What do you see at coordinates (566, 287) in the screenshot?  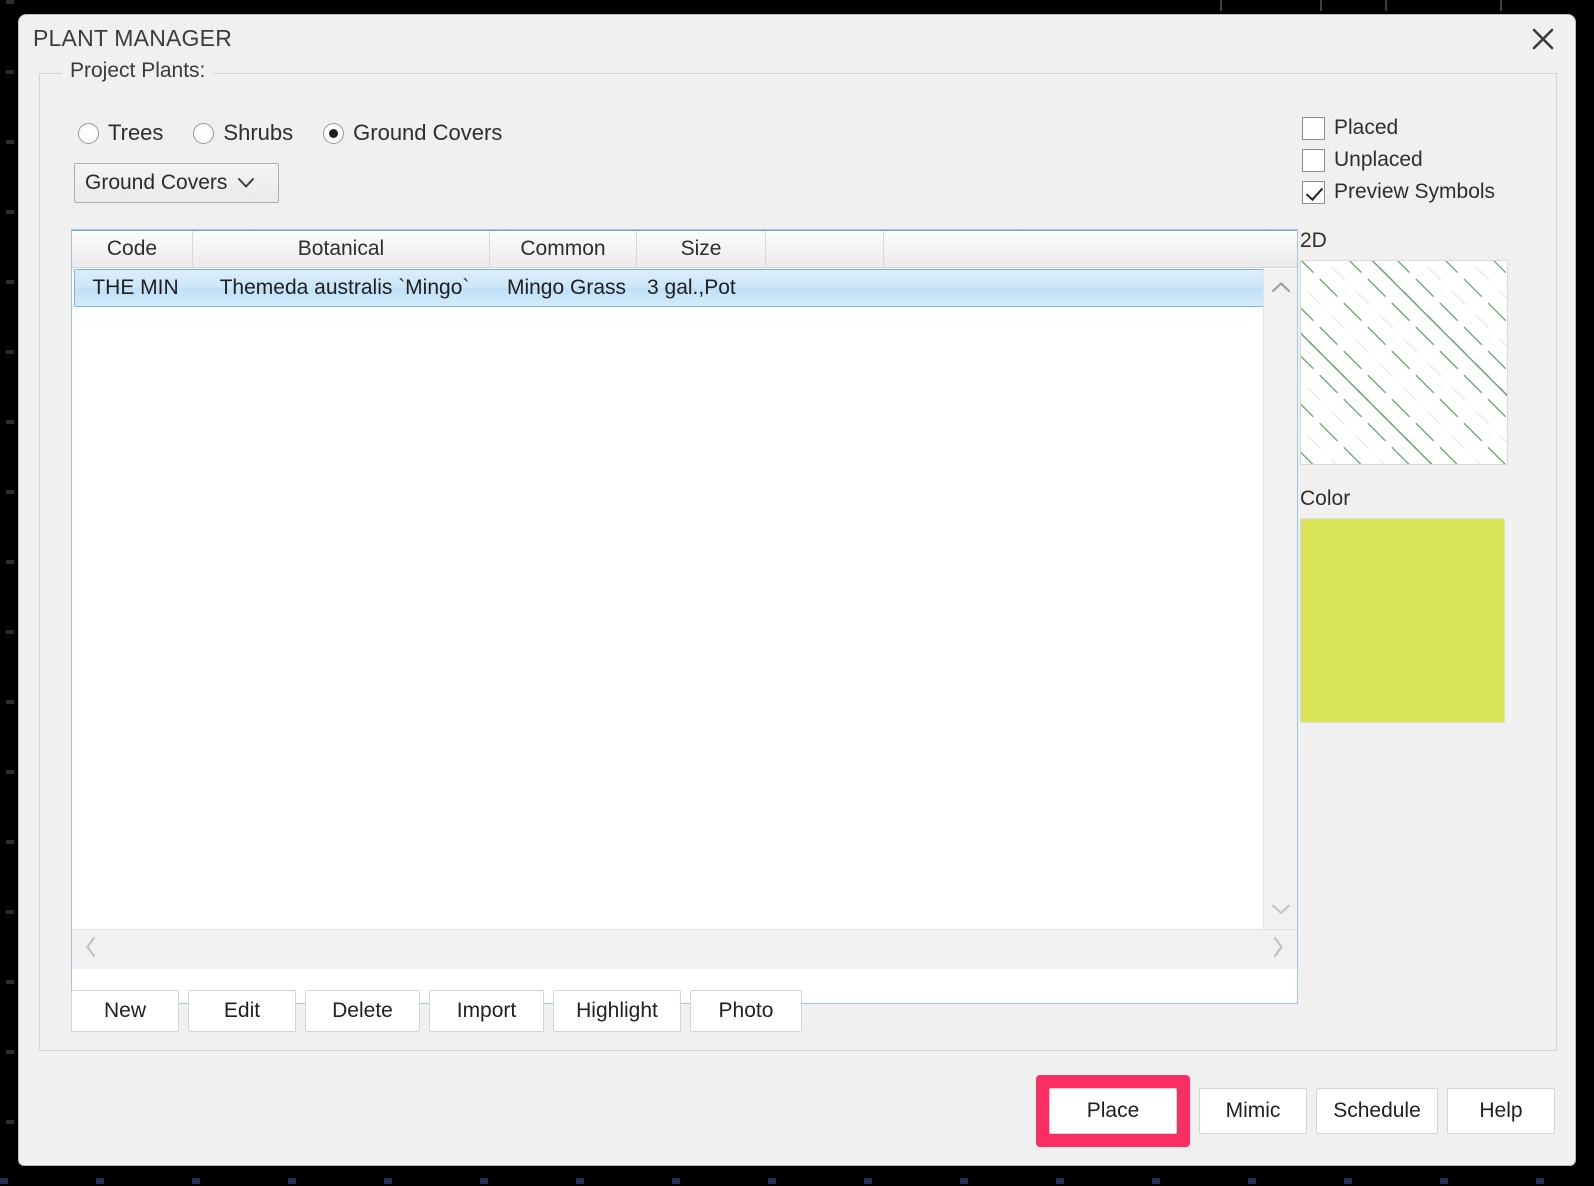 I see `cell-common: Mingo Grass` at bounding box center [566, 287].